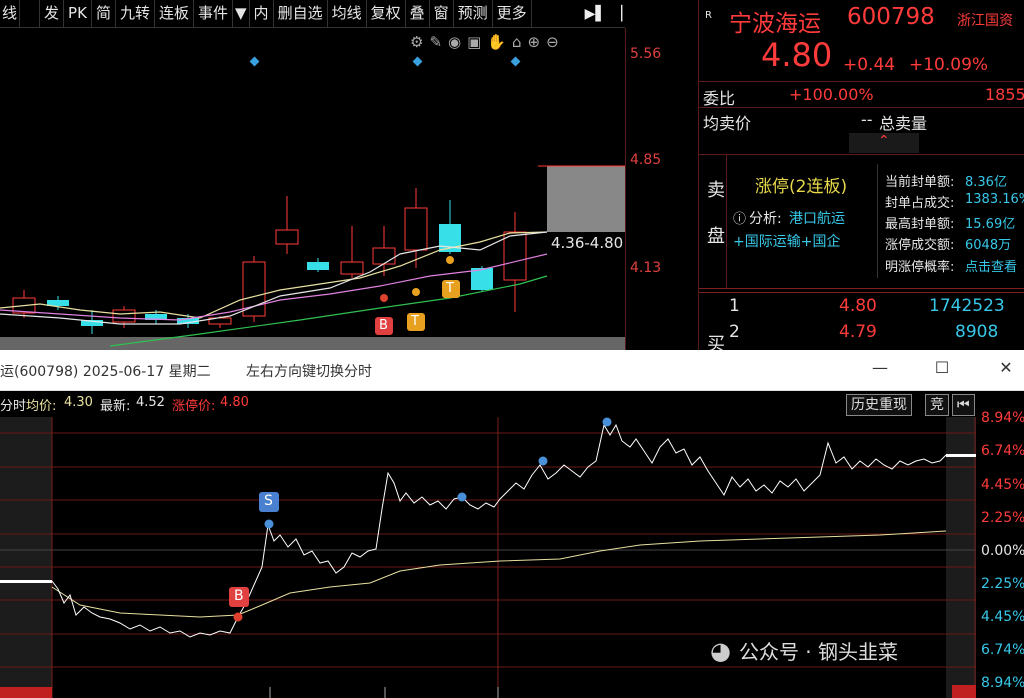 This screenshot has width=1024, height=698. What do you see at coordinates (734, 306) in the screenshot?
I see `bid-level-1: 1` at bounding box center [734, 306].